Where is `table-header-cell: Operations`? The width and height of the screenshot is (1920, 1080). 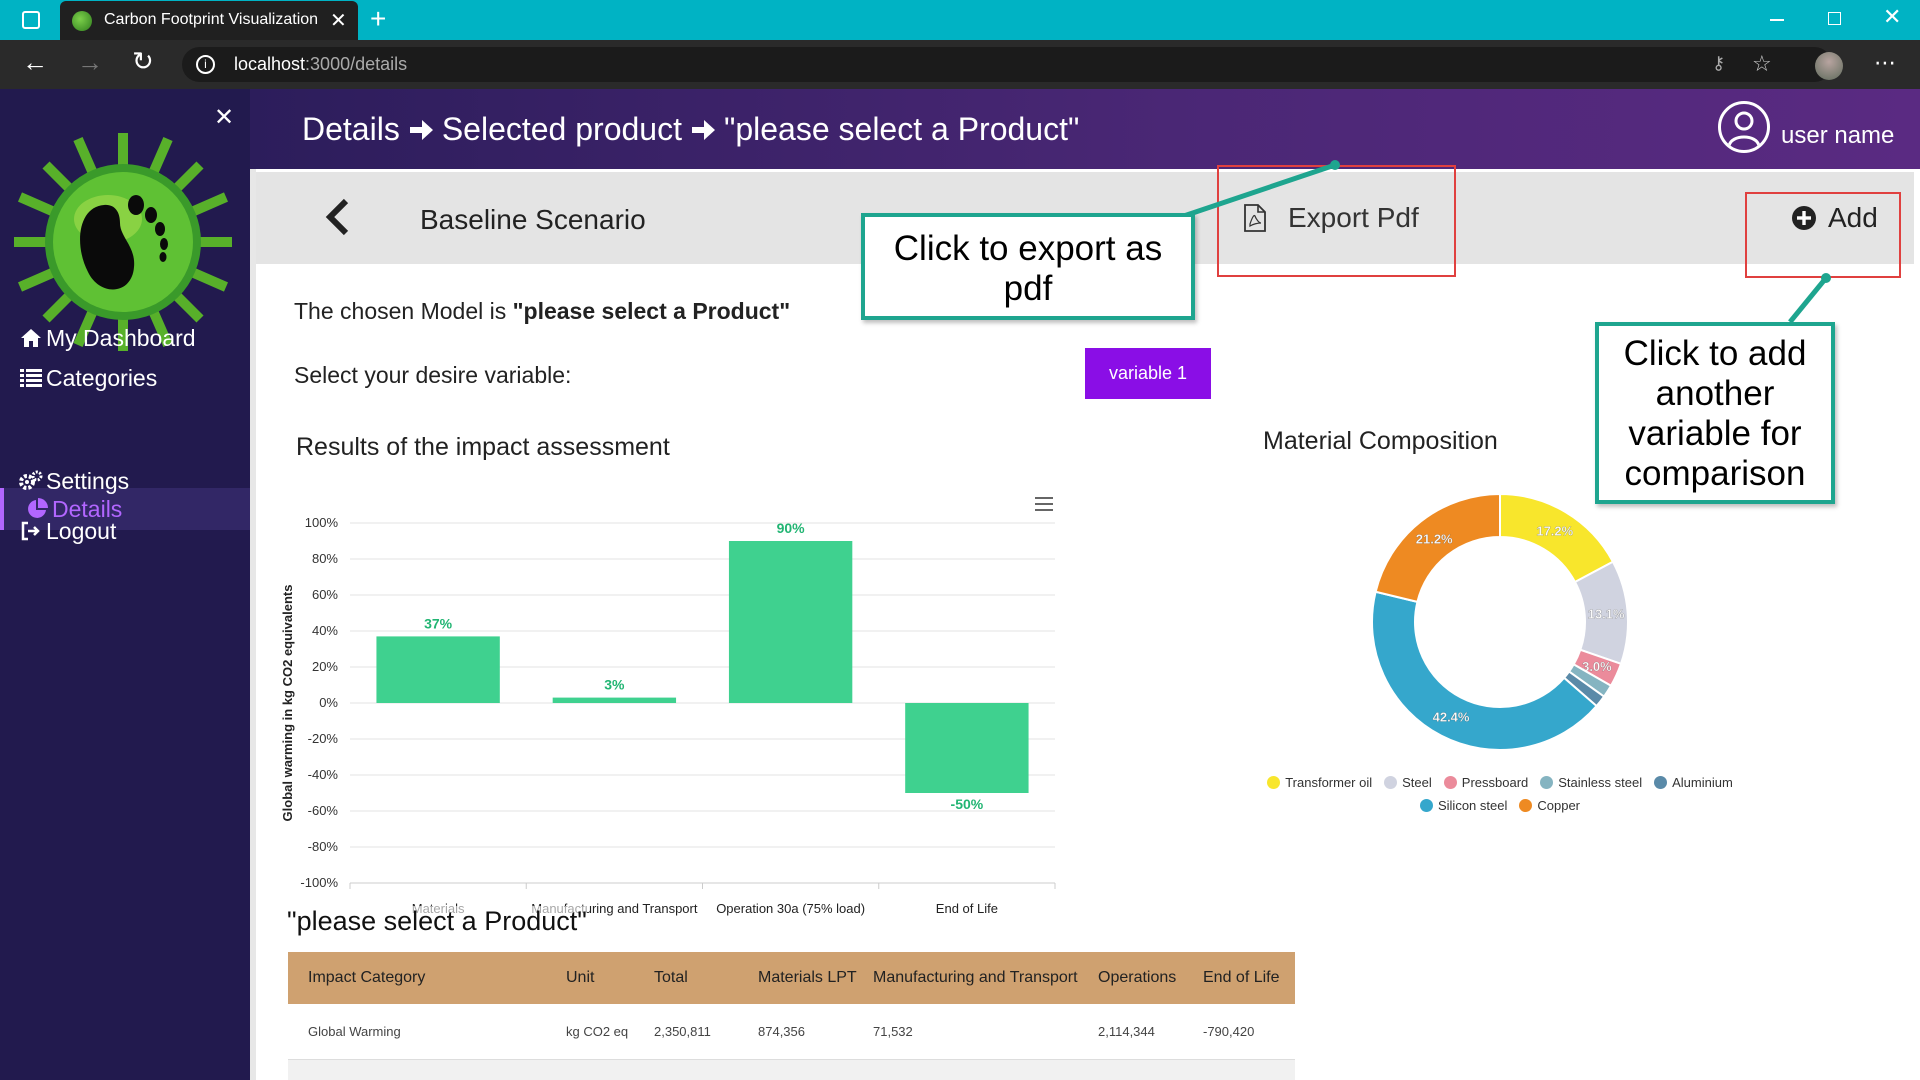 table-header-cell: Operations is located at coordinates (1142, 978).